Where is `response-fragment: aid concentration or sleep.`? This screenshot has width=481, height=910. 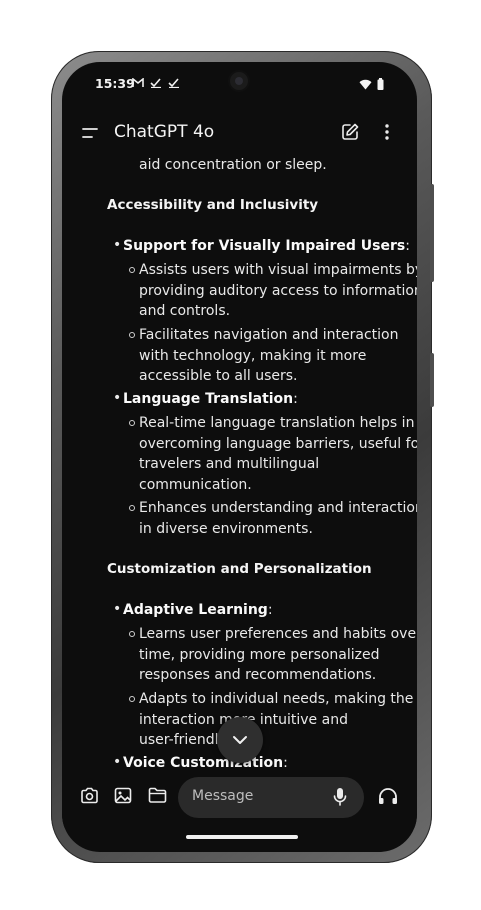 response-fragment: aid concentration or sleep. is located at coordinates (233, 165).